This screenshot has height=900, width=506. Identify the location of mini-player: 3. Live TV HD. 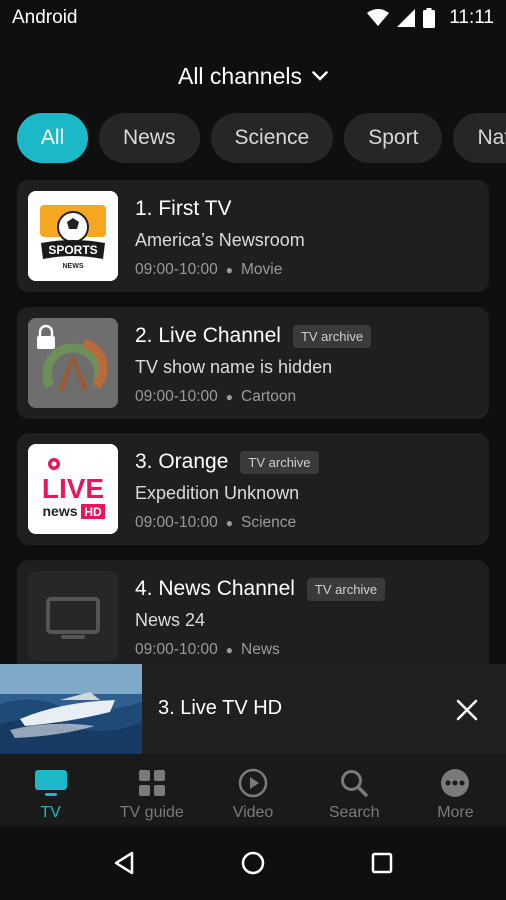
(253, 709).